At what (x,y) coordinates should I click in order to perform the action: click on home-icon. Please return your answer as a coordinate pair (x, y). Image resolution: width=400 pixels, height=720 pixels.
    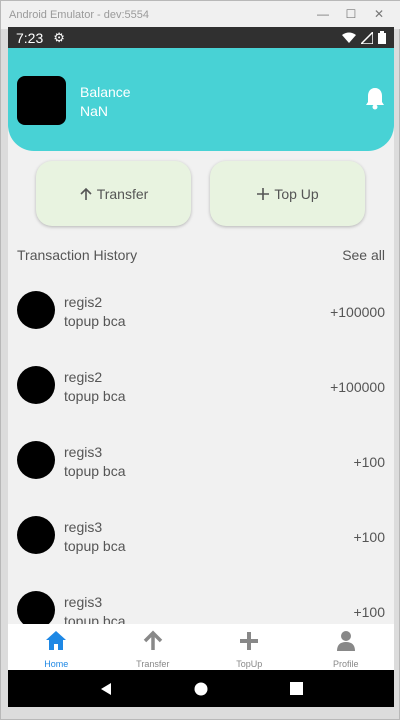
    Looking at the image, I should click on (56, 640).